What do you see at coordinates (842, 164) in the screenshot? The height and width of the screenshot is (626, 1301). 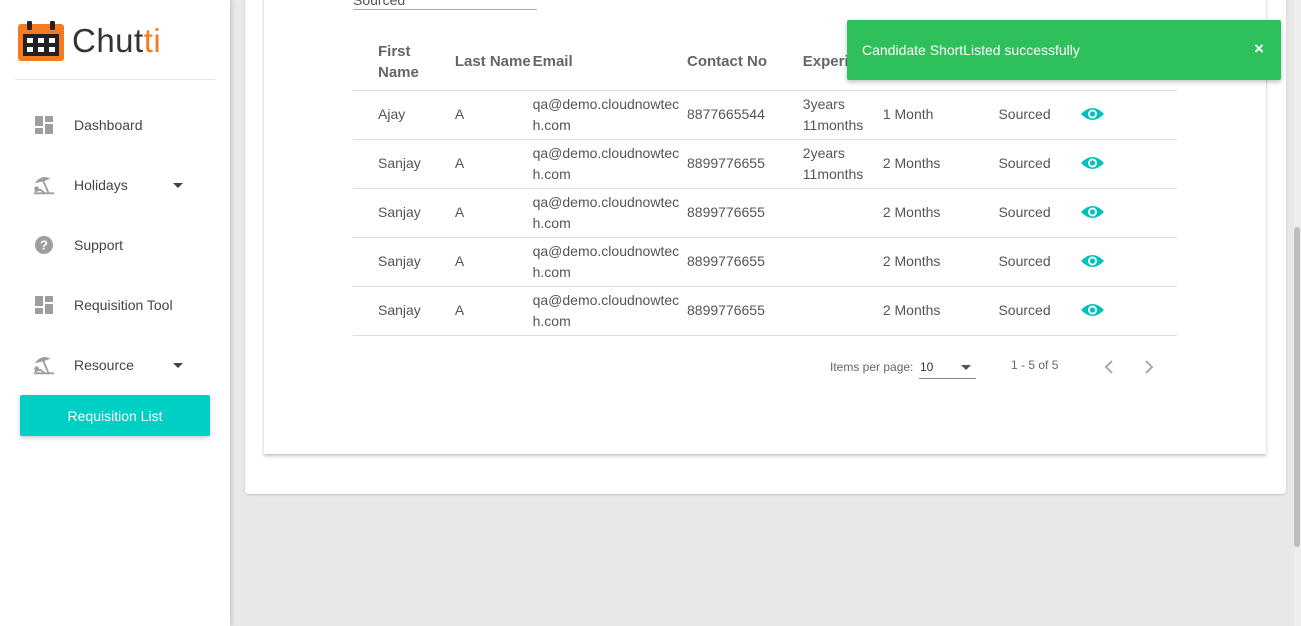 I see `cell-experience: 2years 11months` at bounding box center [842, 164].